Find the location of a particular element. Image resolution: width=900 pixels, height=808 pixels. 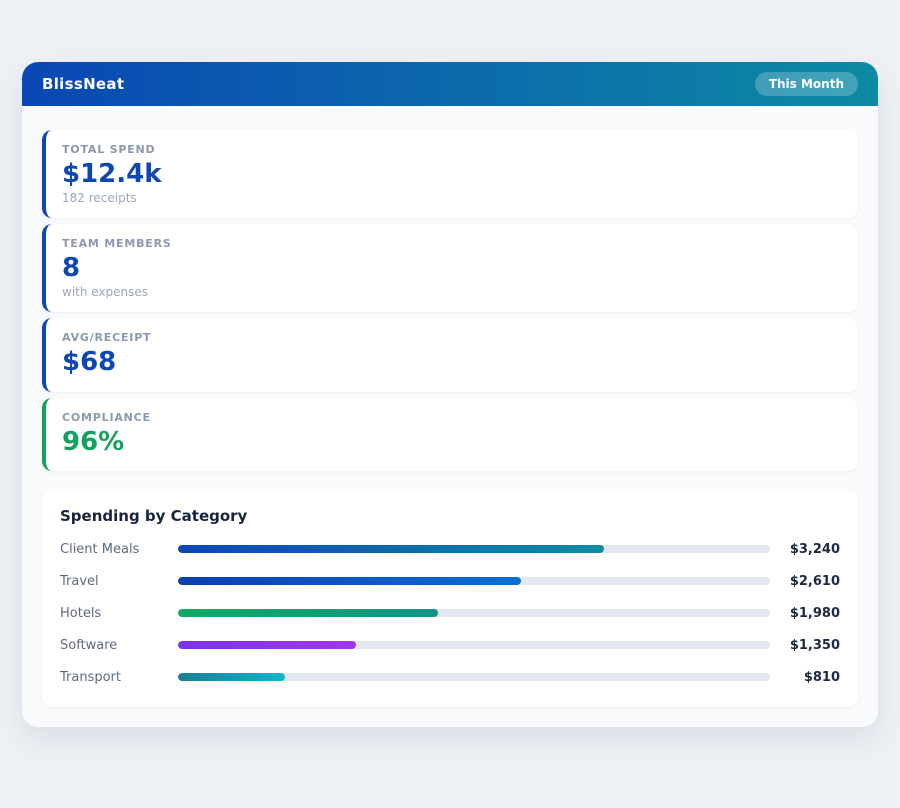

chart-row-hotels: Hotels $1,980 is located at coordinates (450, 613).